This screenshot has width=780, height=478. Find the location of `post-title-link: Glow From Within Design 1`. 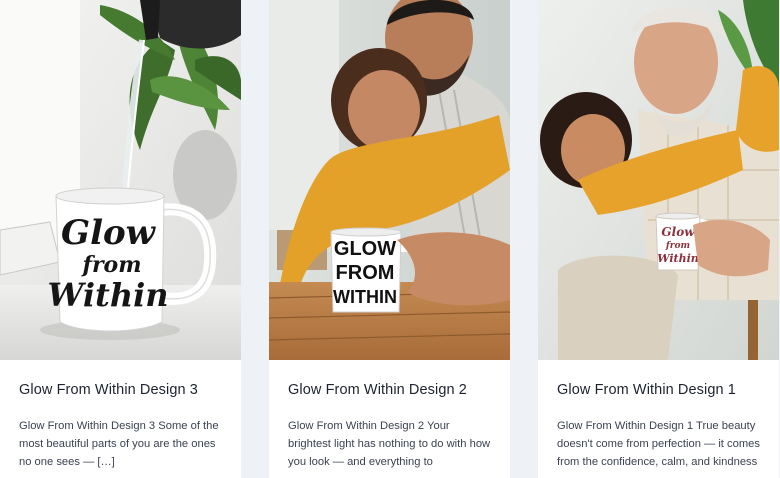

post-title-link: Glow From Within Design 1 is located at coordinates (658, 390).